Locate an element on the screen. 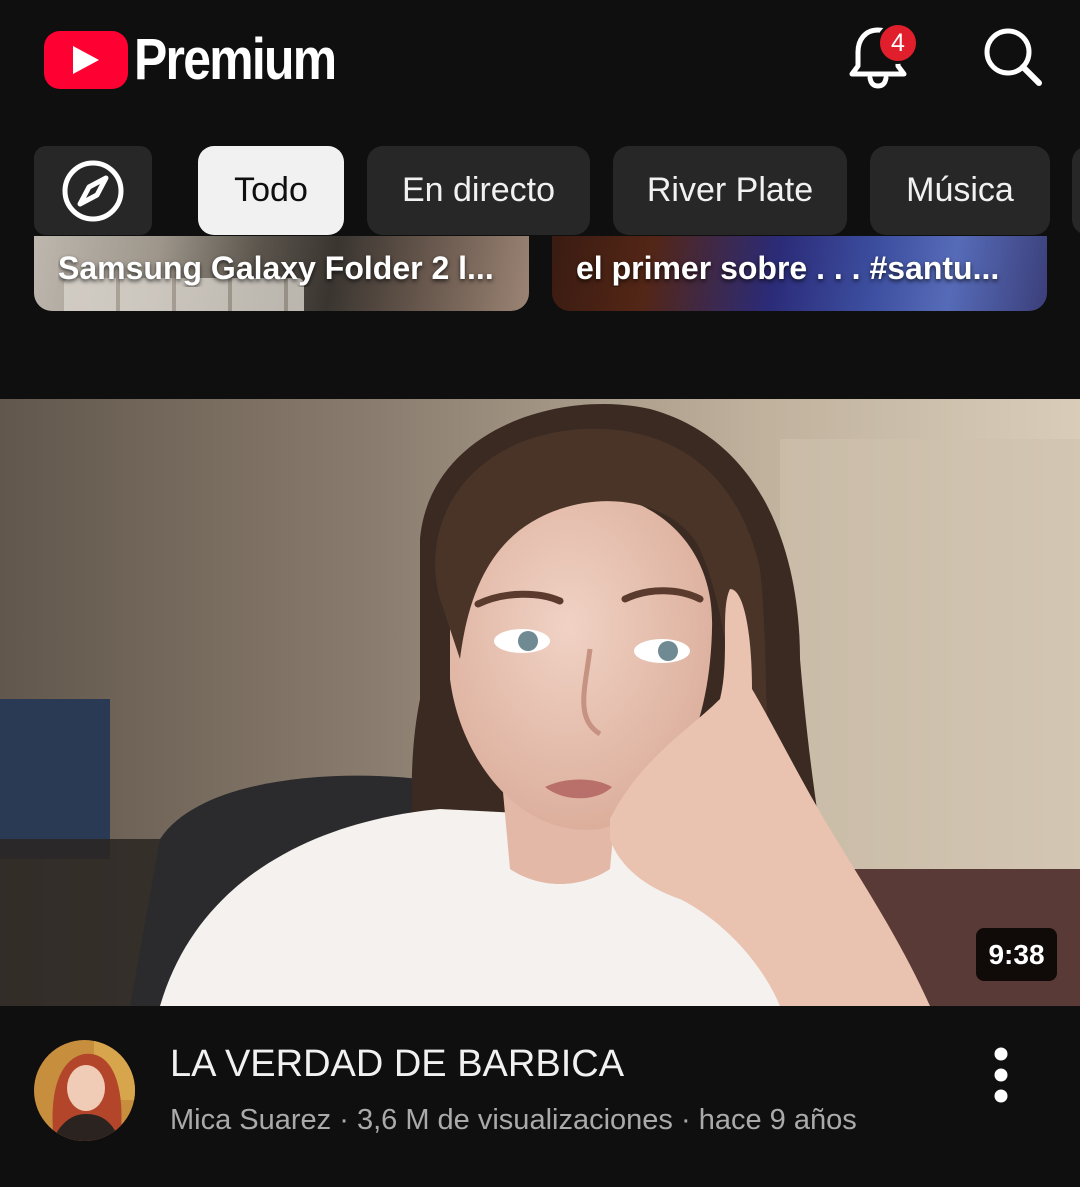 The width and height of the screenshot is (1080, 1187). chip-next-partial is located at coordinates (1076, 190).